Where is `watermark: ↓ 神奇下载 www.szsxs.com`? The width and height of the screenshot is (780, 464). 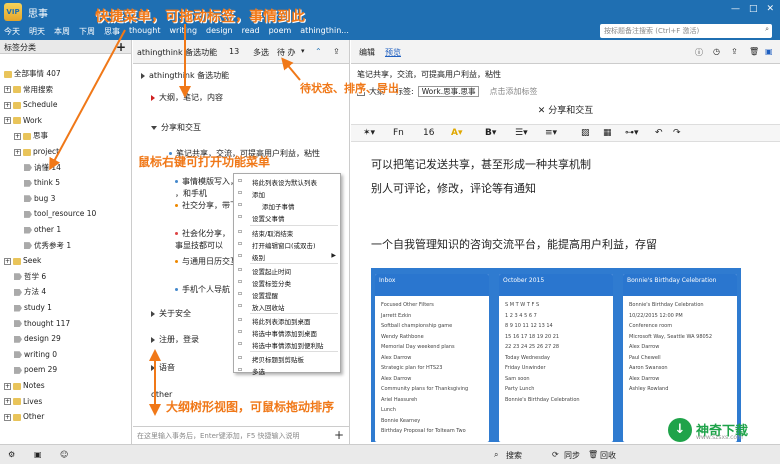
watermark: ↓ 神奇下载 www.szsxs.com is located at coordinates (721, 431).